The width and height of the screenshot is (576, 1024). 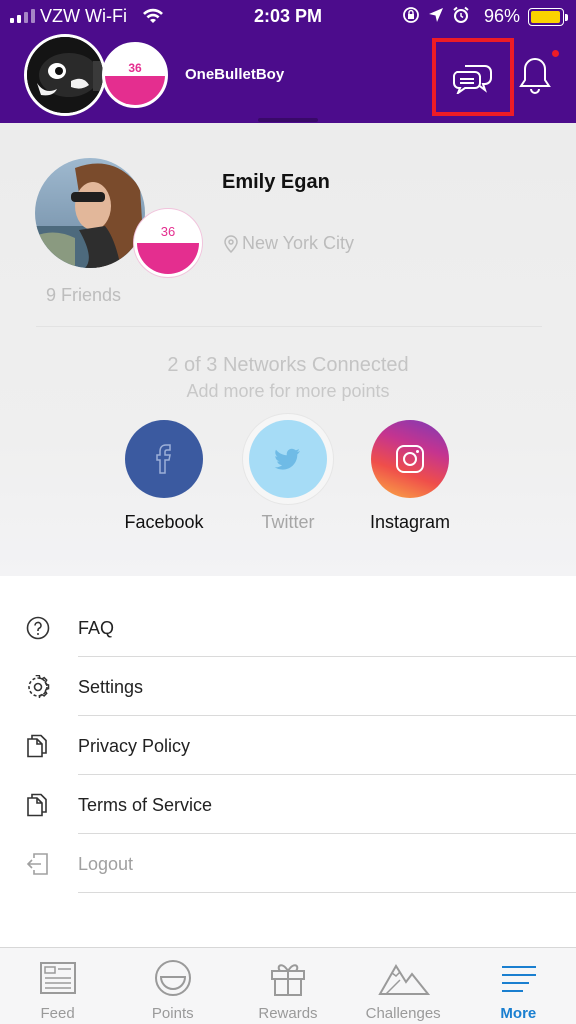 I want to click on gift-icon, so click(x=288, y=980).